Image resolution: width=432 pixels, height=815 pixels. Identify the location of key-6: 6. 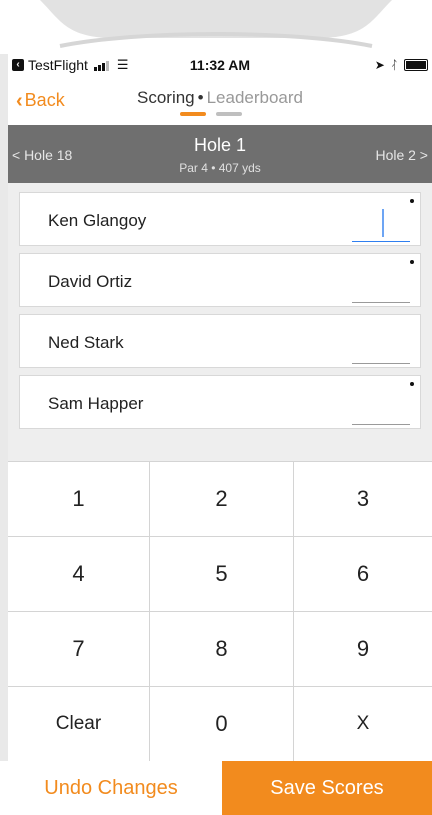
(363, 574).